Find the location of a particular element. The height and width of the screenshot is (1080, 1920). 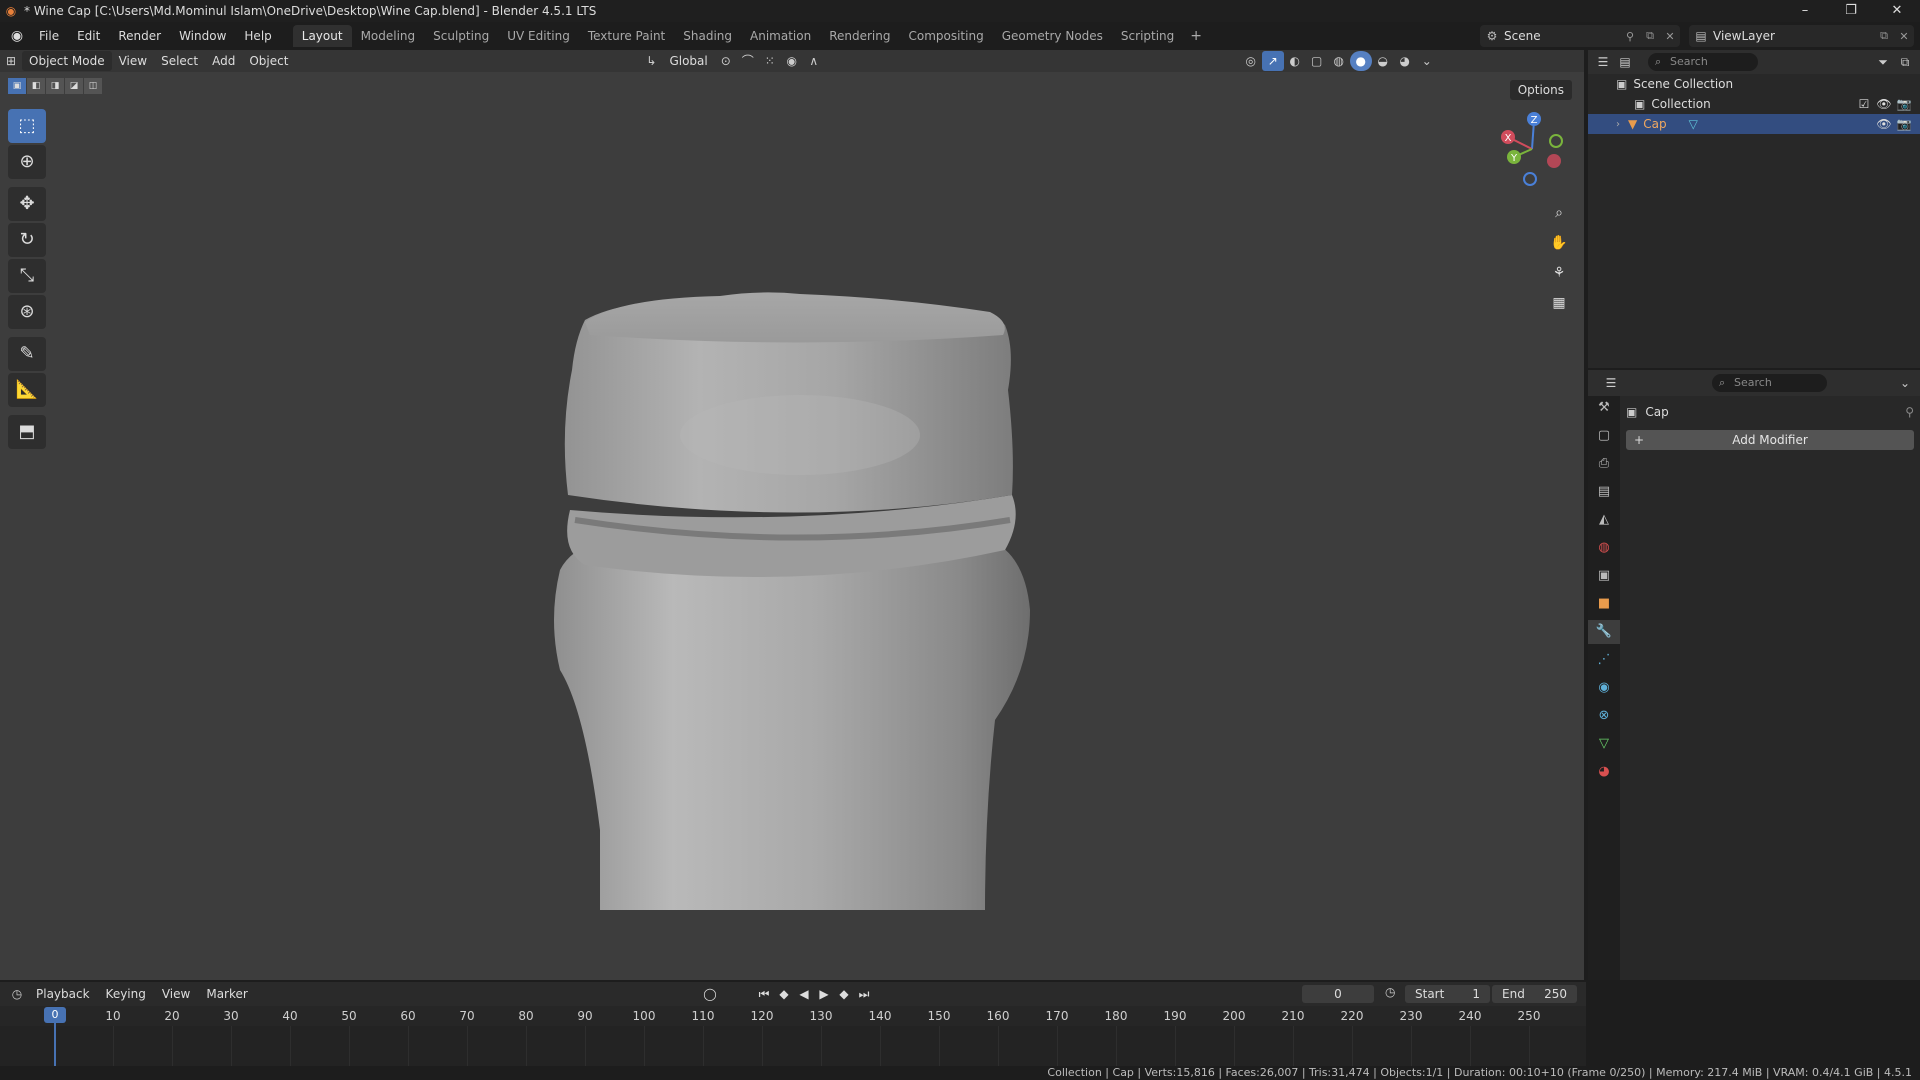

tab-sculpting: Sculpting is located at coordinates (461, 36).